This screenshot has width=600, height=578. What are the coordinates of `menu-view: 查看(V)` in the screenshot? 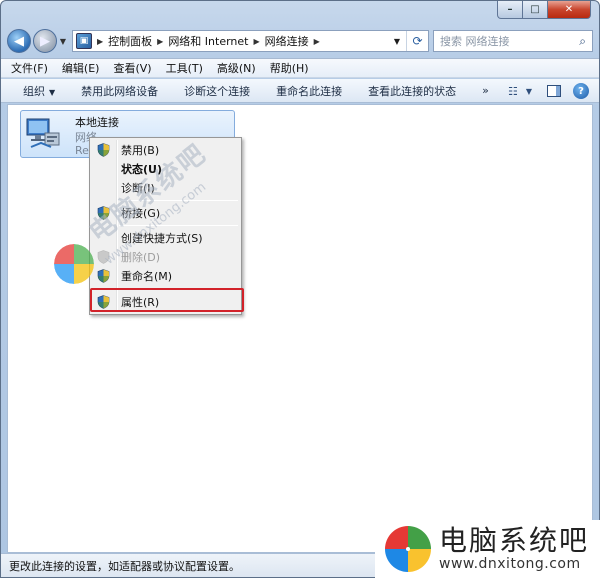 It's located at (132, 68).